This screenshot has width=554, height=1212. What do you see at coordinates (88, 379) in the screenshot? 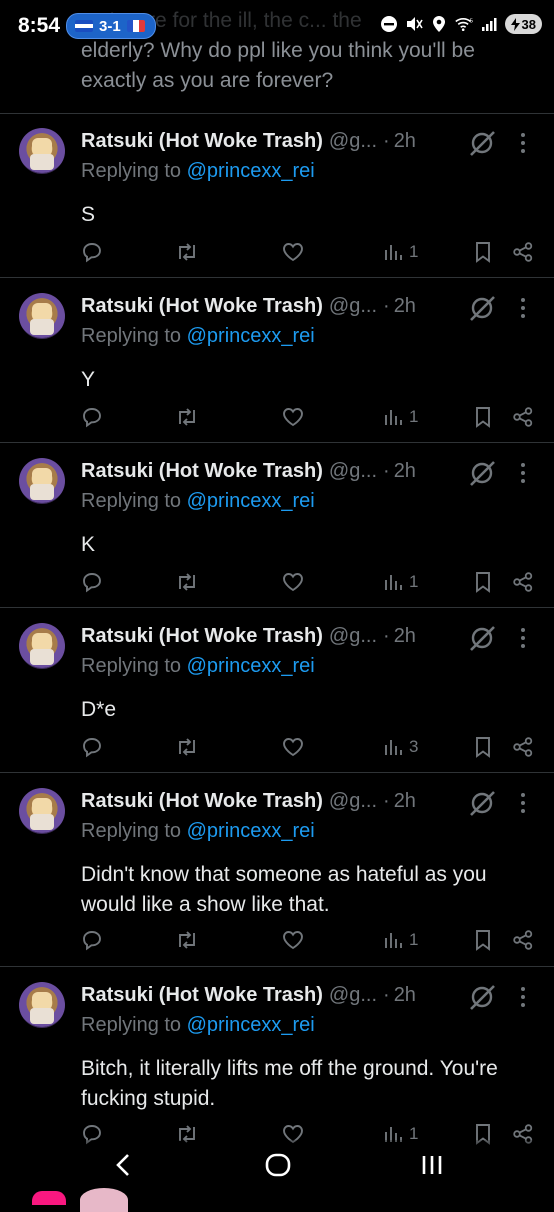
I see `tweet-text: Y` at bounding box center [88, 379].